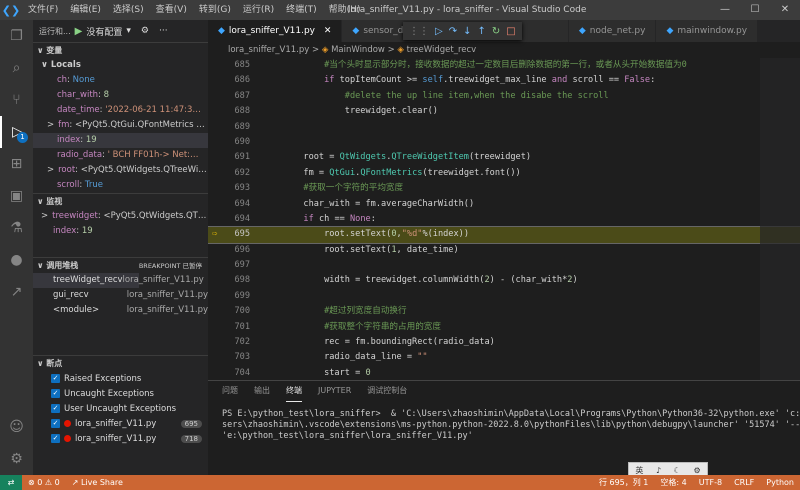 This screenshot has width=800, height=490. What do you see at coordinates (612, 31) in the screenshot?
I see `editor-tab: ◆ node_net.py` at bounding box center [612, 31].